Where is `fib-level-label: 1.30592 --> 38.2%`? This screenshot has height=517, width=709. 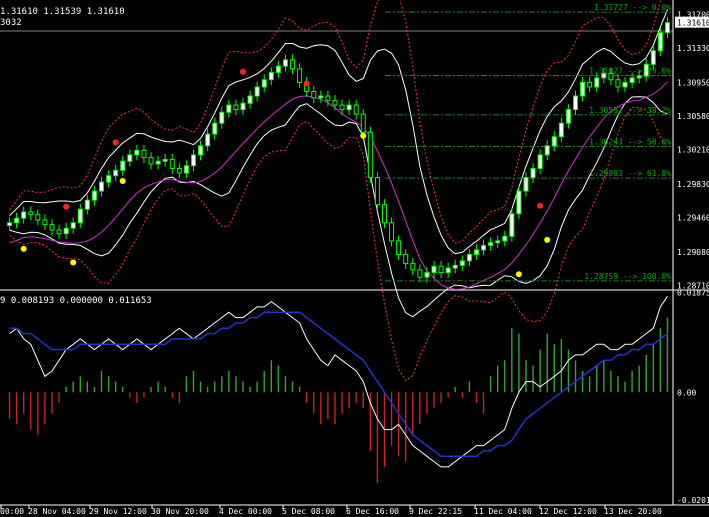 fib-level-label: 1.30592 --> 38.2% is located at coordinates (630, 110).